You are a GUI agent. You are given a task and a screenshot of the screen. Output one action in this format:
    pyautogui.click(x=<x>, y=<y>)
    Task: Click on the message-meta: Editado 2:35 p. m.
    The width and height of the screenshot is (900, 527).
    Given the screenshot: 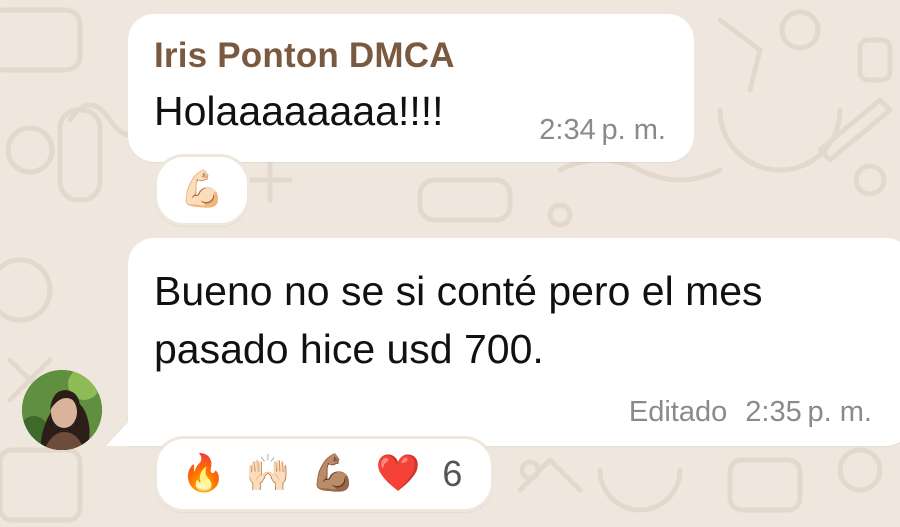 What is the action you would take?
    pyautogui.click(x=750, y=412)
    